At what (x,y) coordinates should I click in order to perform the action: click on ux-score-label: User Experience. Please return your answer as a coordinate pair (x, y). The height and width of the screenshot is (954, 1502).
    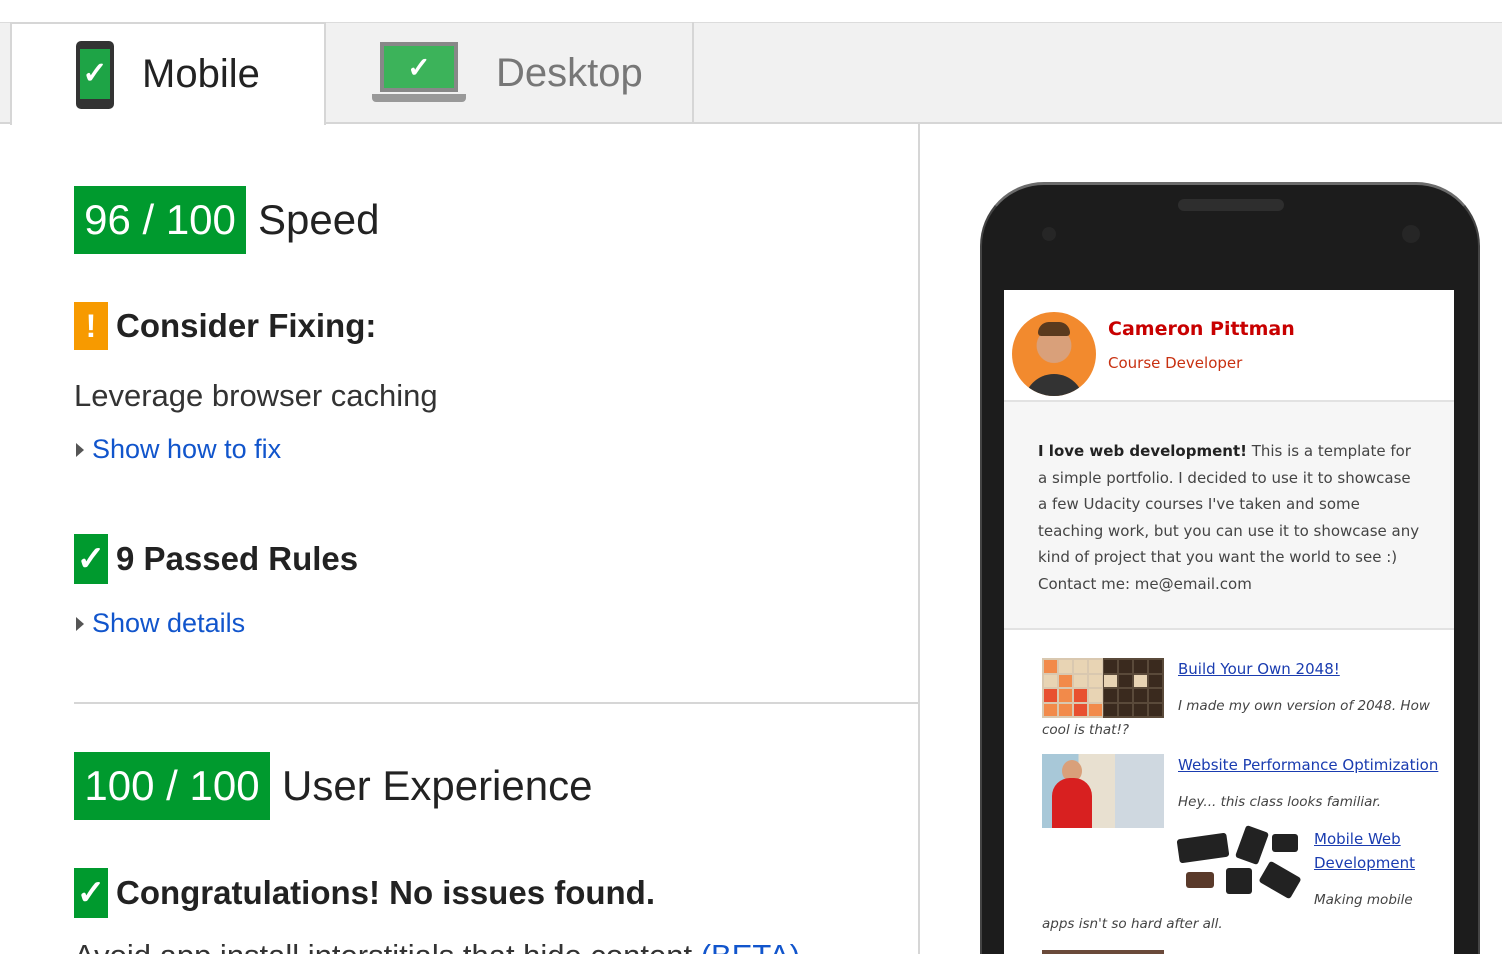
    Looking at the image, I should click on (437, 785).